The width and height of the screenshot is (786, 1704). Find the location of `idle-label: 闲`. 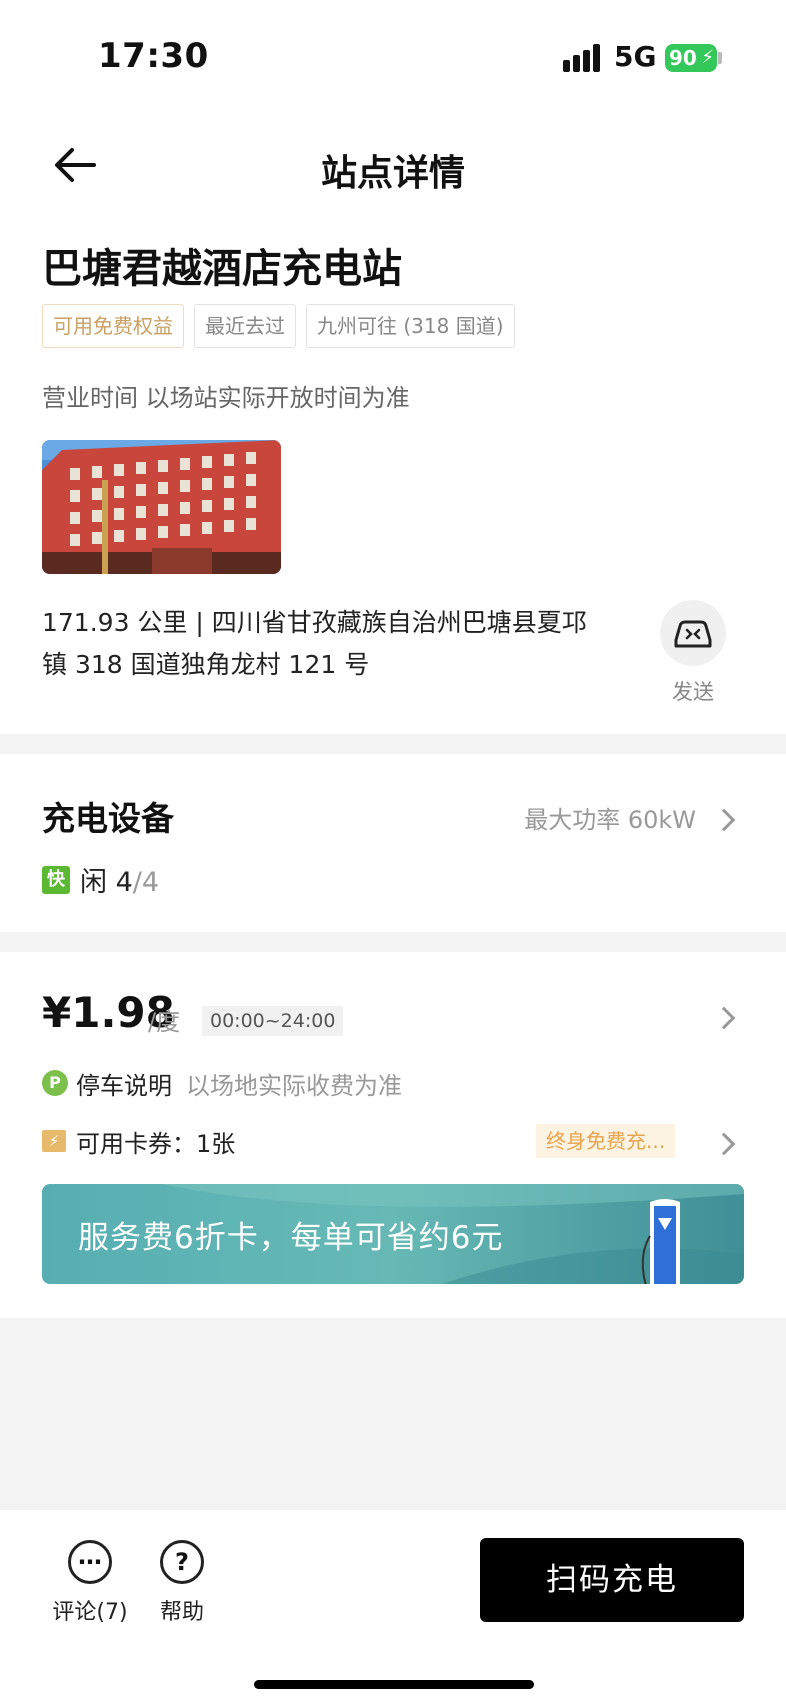

idle-label: 闲 is located at coordinates (93, 882).